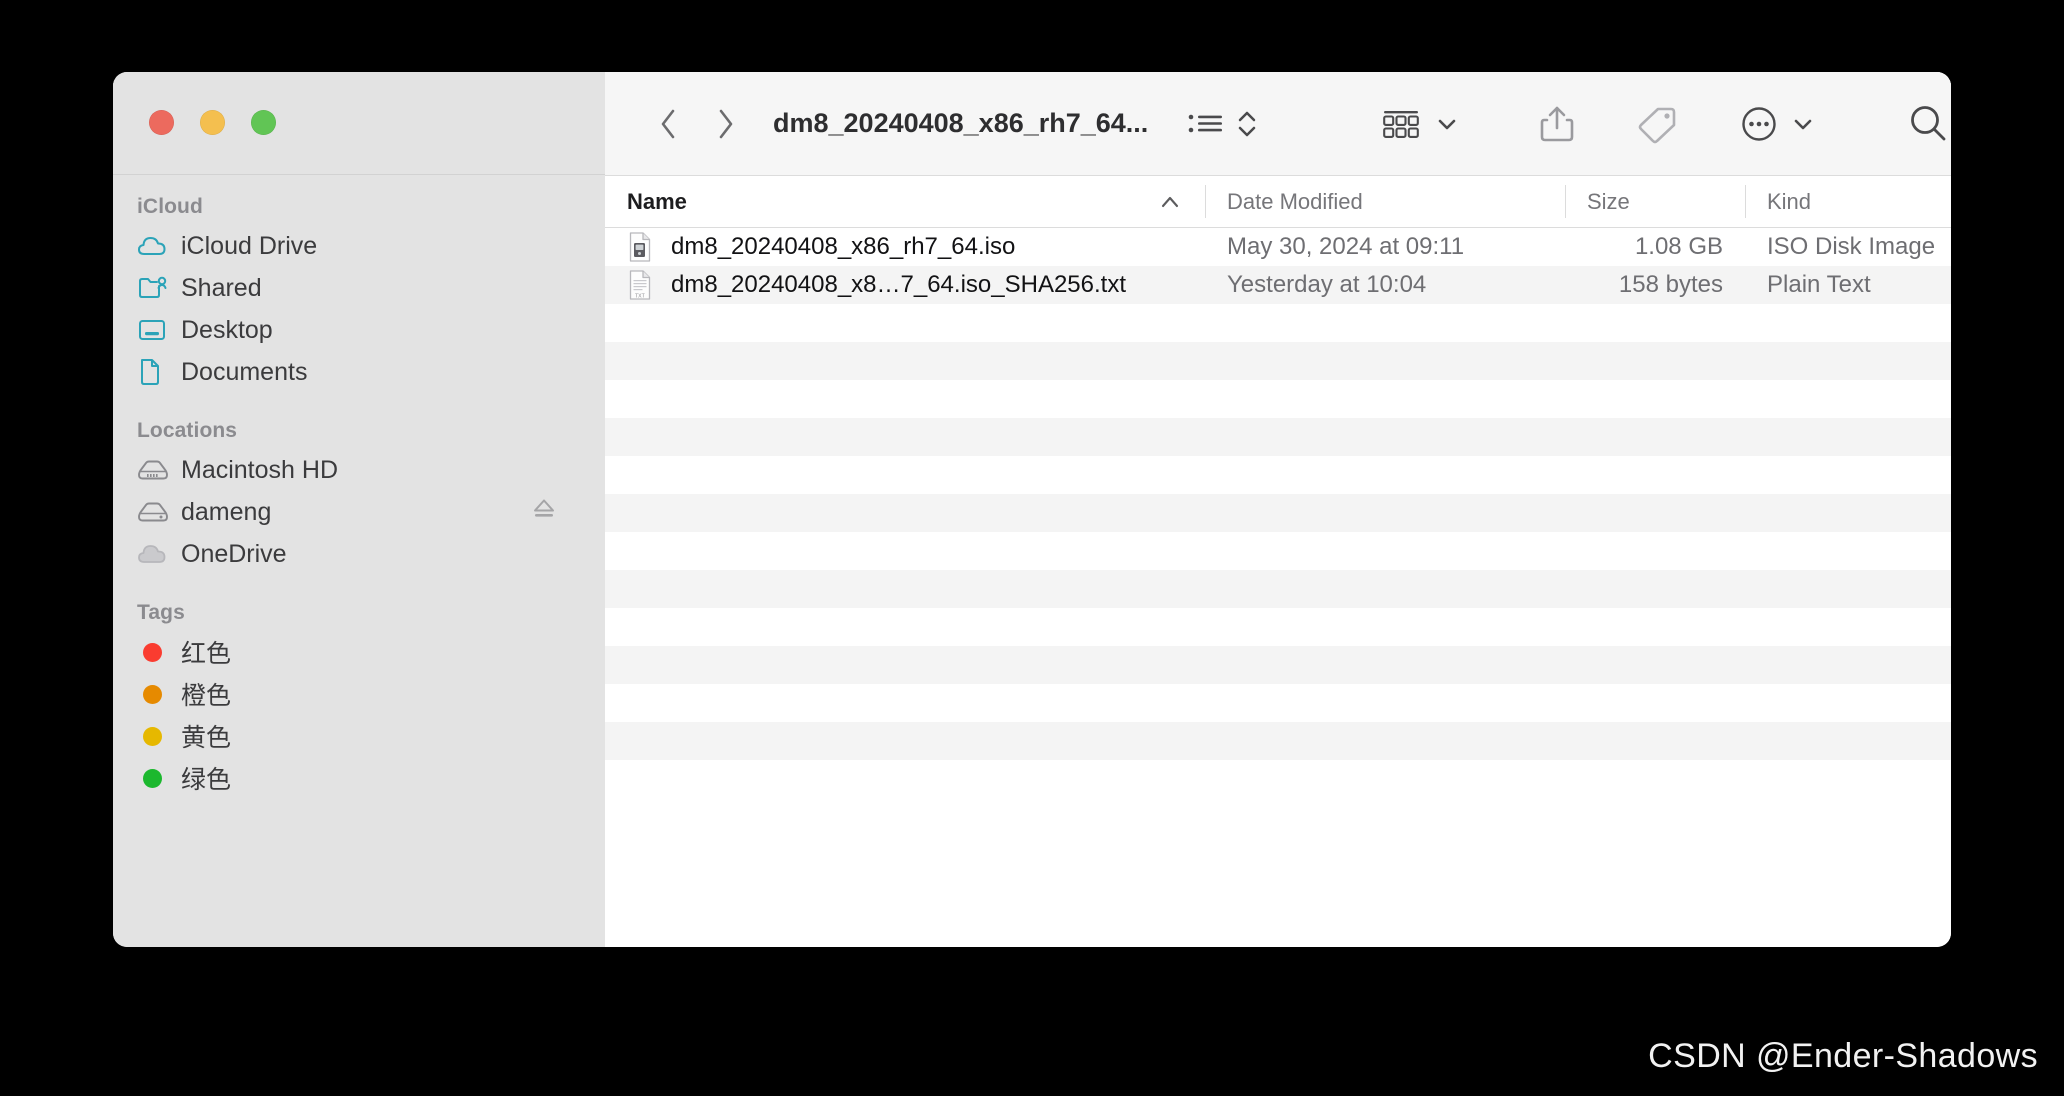  What do you see at coordinates (905, 201) in the screenshot?
I see `column-header-name: Name` at bounding box center [905, 201].